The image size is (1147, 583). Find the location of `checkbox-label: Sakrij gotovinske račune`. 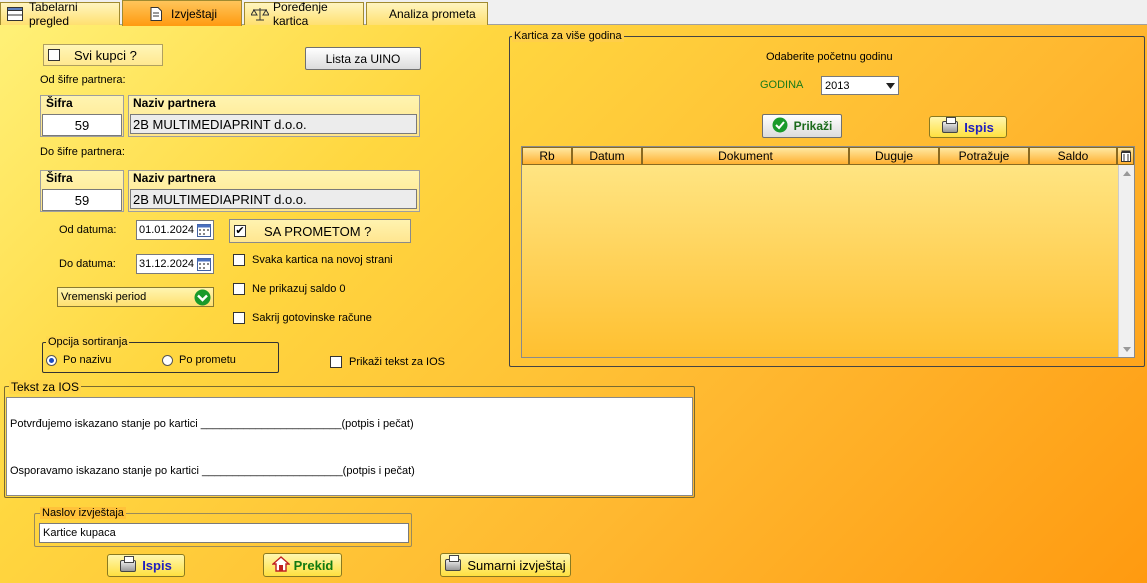

checkbox-label: Sakrij gotovinske račune is located at coordinates (312, 318).